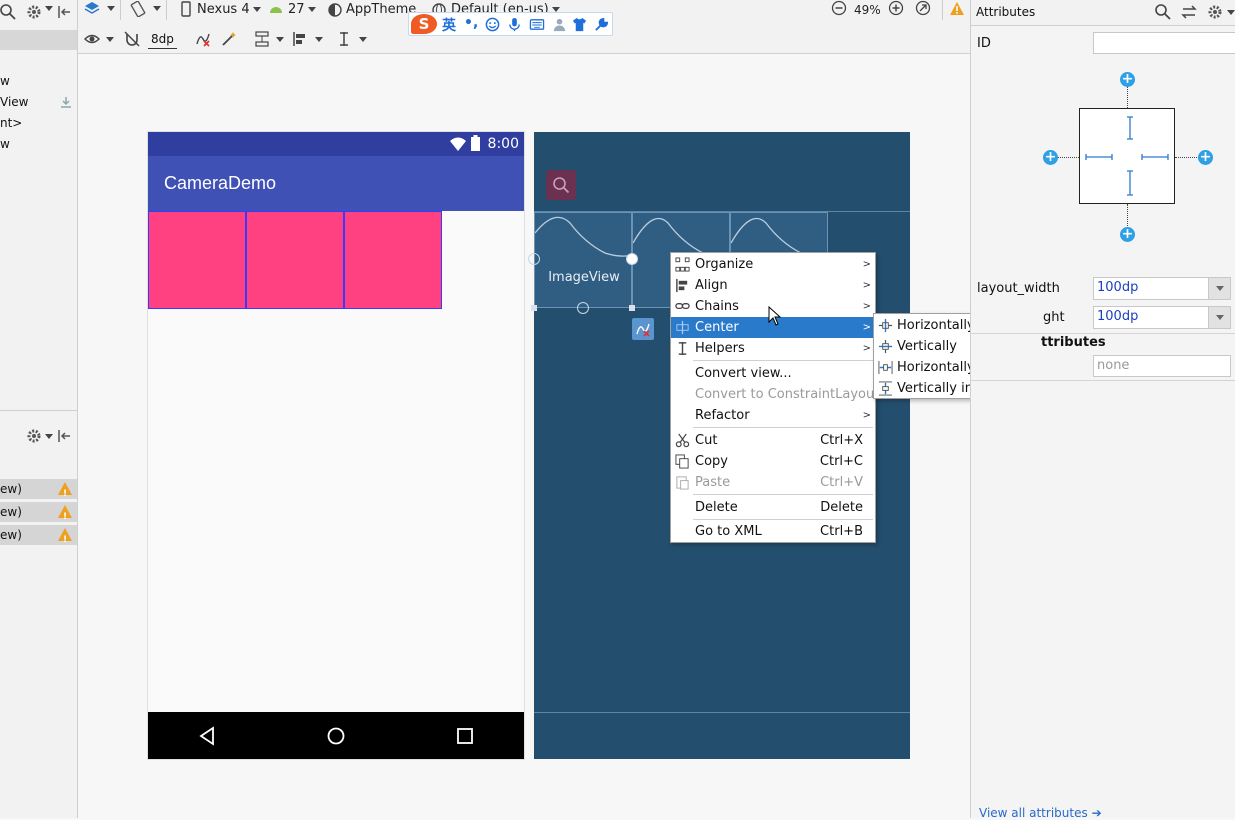  I want to click on eye-caret-icon, so click(110, 39).